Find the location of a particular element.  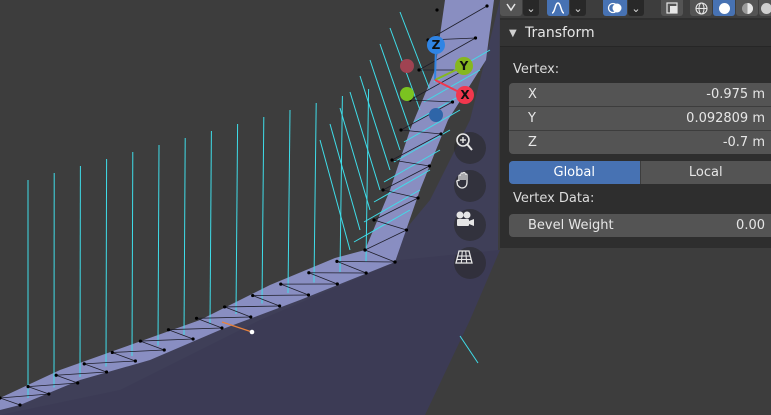

vertex-label: Vertex: is located at coordinates (536, 69).